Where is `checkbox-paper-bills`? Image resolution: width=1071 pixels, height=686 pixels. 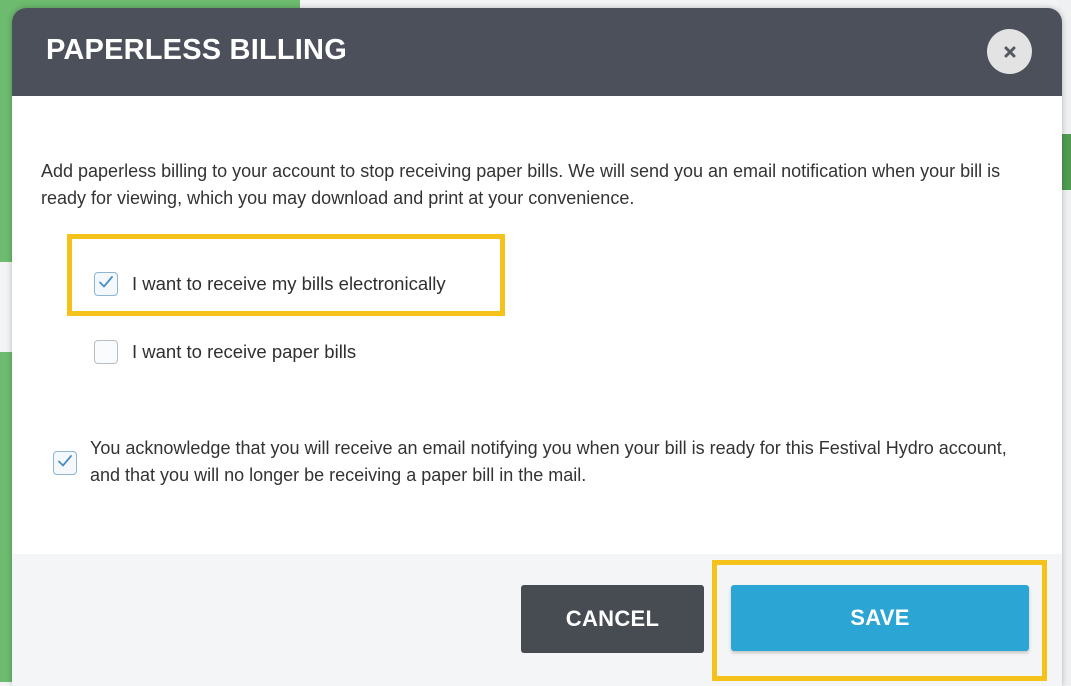 checkbox-paper-bills is located at coordinates (106, 352).